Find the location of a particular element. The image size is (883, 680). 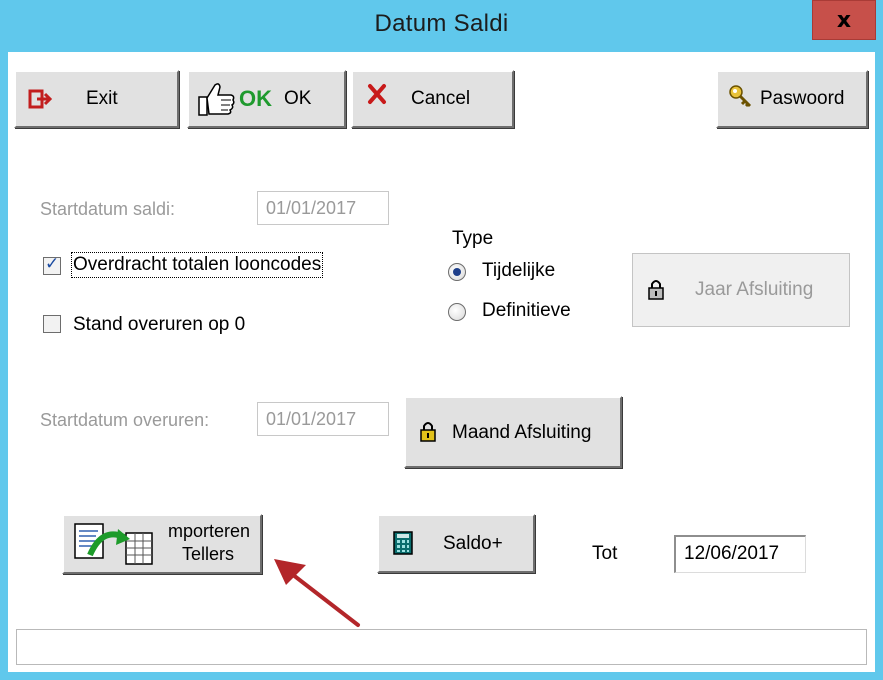

calculator-icon is located at coordinates (403, 543).